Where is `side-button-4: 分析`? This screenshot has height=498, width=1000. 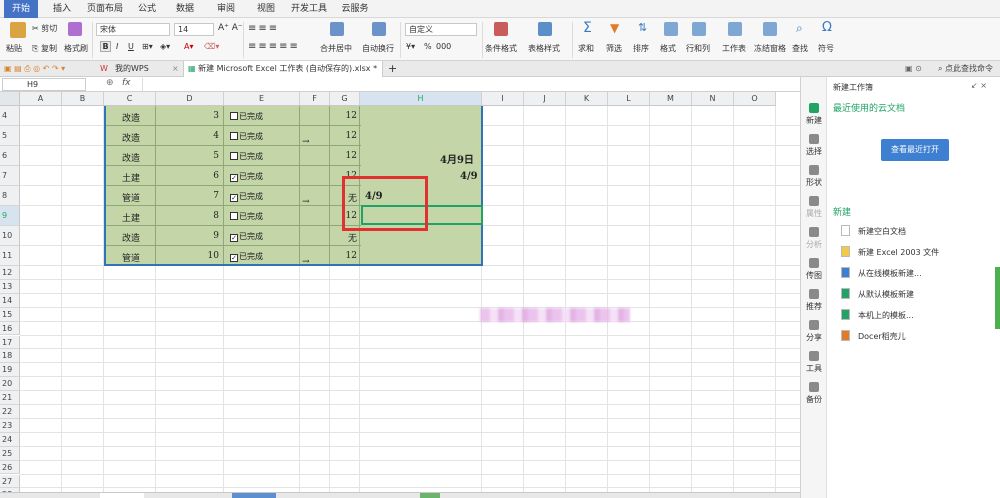 side-button-4: 分析 is located at coordinates (814, 238).